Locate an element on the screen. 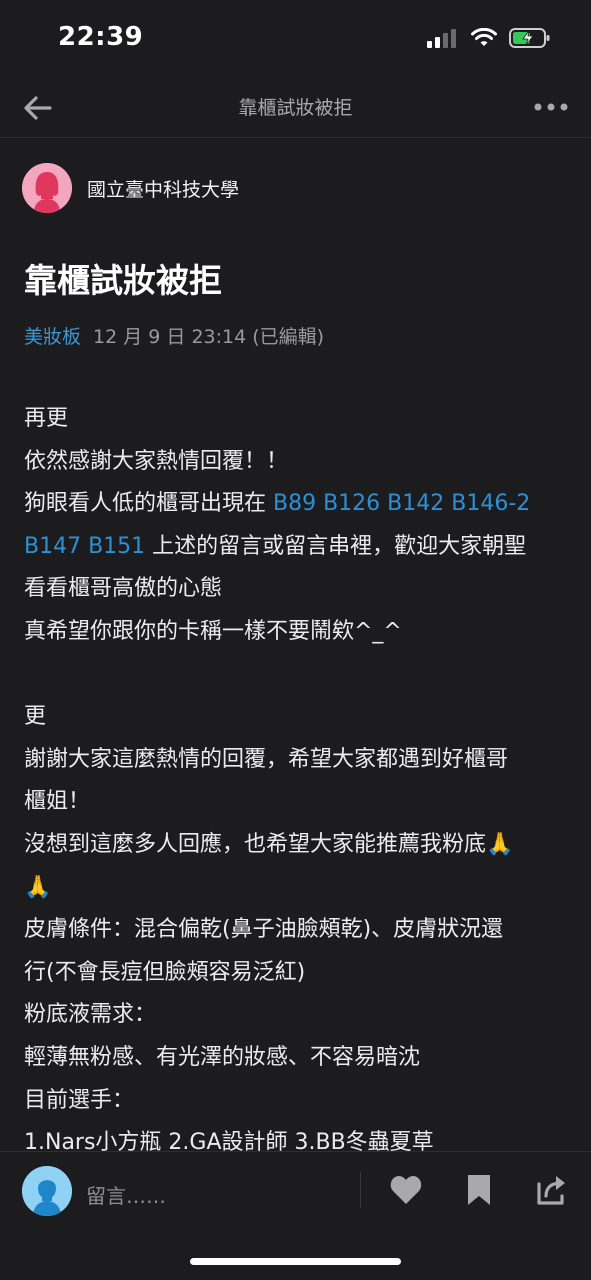 This screenshot has width=591, height=1280. status-time: 22:39 is located at coordinates (101, 37).